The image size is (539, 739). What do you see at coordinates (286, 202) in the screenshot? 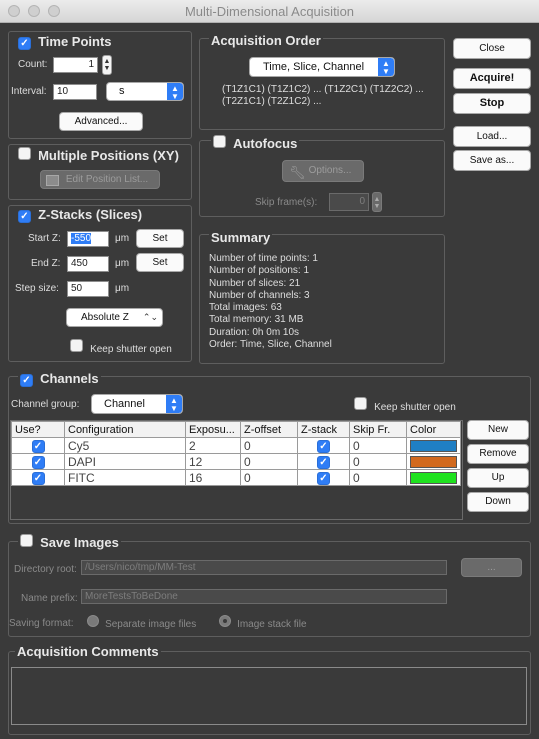
I see `skip-frames-label: Skip frame(s):` at bounding box center [286, 202].